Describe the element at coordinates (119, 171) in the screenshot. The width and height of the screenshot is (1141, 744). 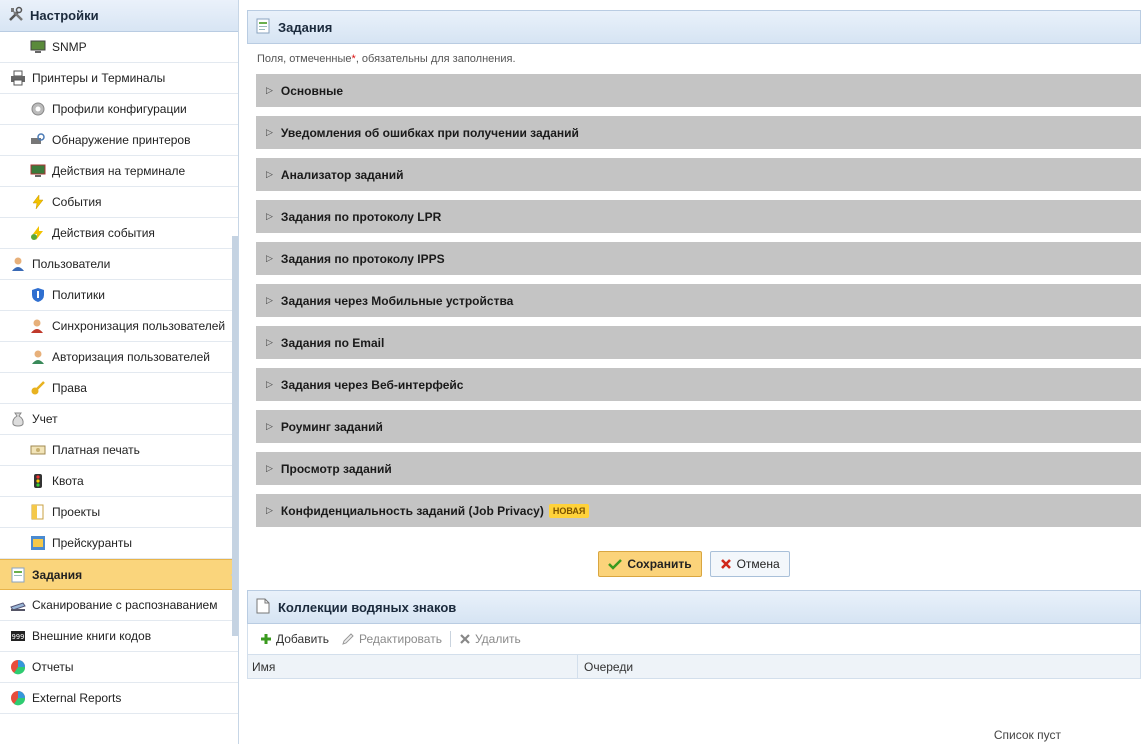
I see `sidebar-item: Действия на терминале` at that location.